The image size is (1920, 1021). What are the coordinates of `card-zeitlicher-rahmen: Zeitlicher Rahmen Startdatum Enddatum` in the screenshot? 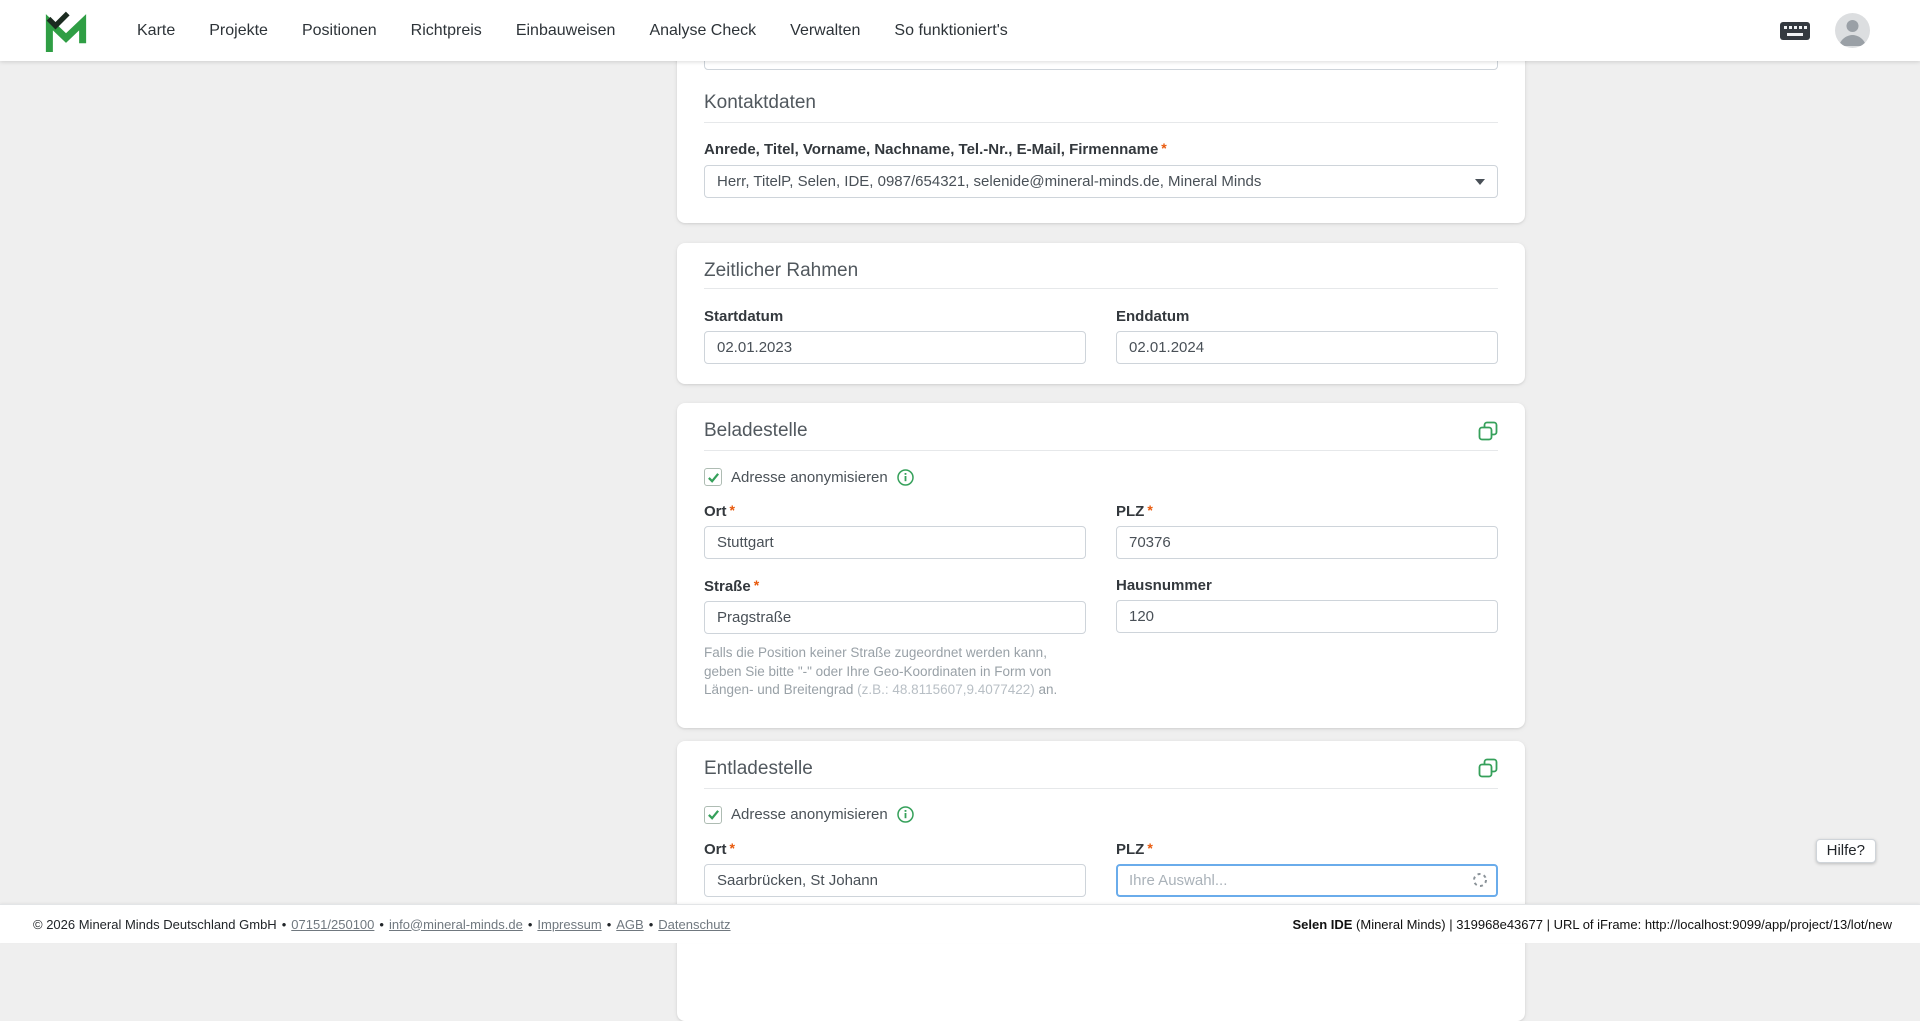 It's located at (1101, 313).